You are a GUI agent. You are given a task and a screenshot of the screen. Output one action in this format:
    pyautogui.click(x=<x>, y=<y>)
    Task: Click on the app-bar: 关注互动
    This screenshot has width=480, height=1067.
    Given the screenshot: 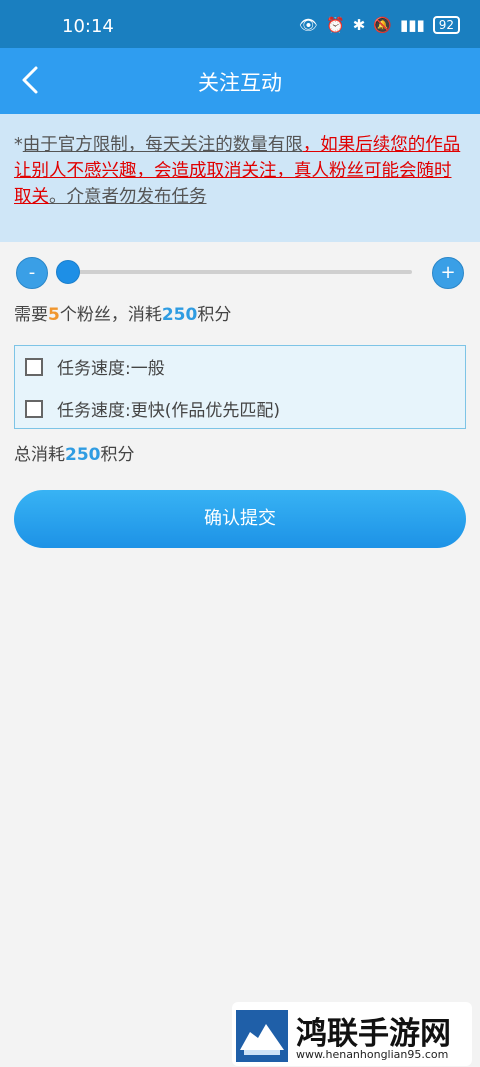 What is the action you would take?
    pyautogui.click(x=240, y=81)
    